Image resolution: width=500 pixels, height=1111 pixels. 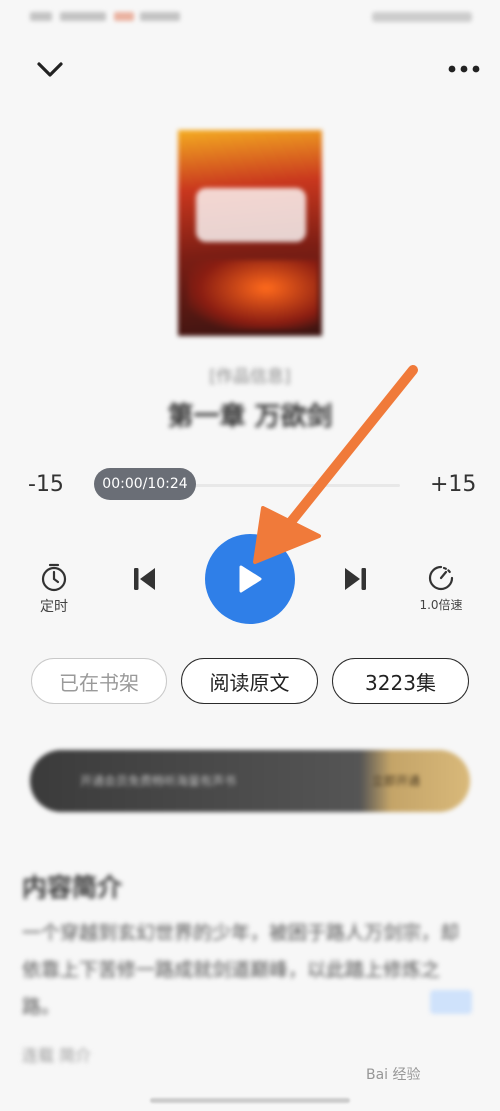 I want to click on status-indicators, so click(x=110, y=17).